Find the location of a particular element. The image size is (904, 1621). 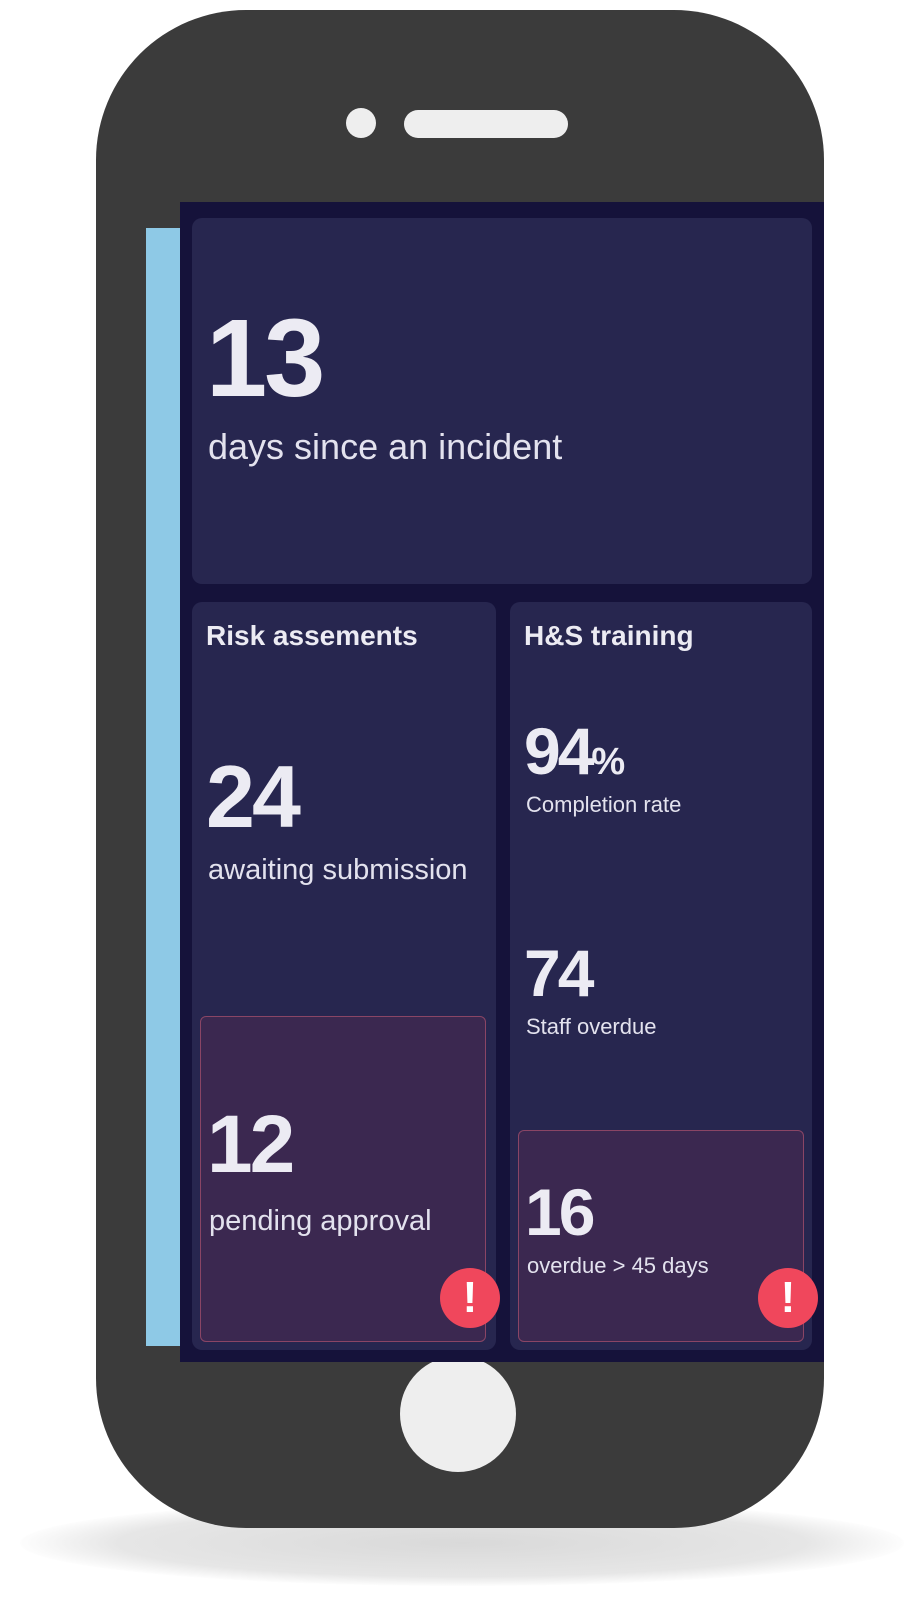

screen-edge is located at coordinates (163, 787).